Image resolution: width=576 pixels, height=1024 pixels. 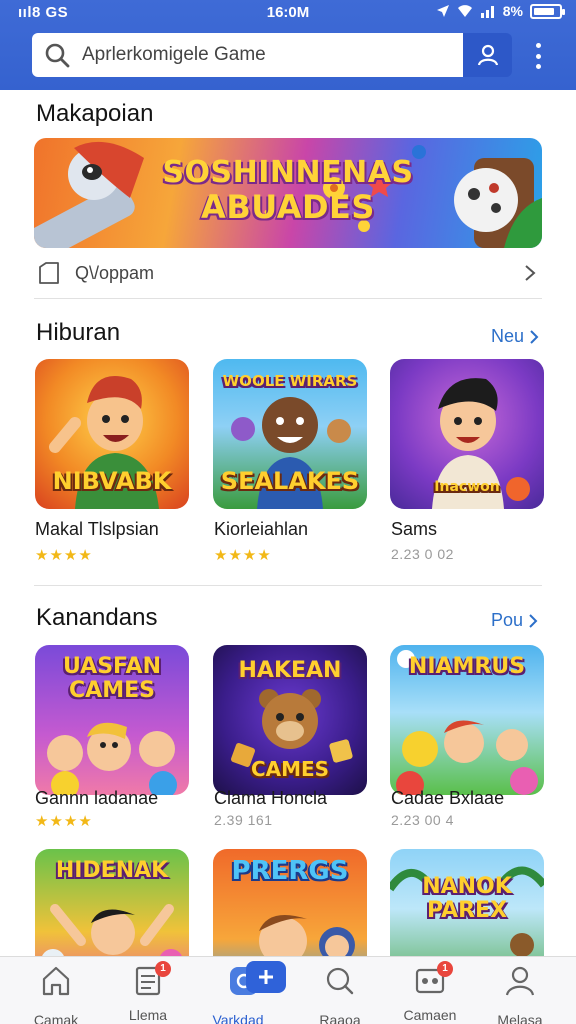 I want to click on see-all-label: Pou, so click(x=507, y=620).